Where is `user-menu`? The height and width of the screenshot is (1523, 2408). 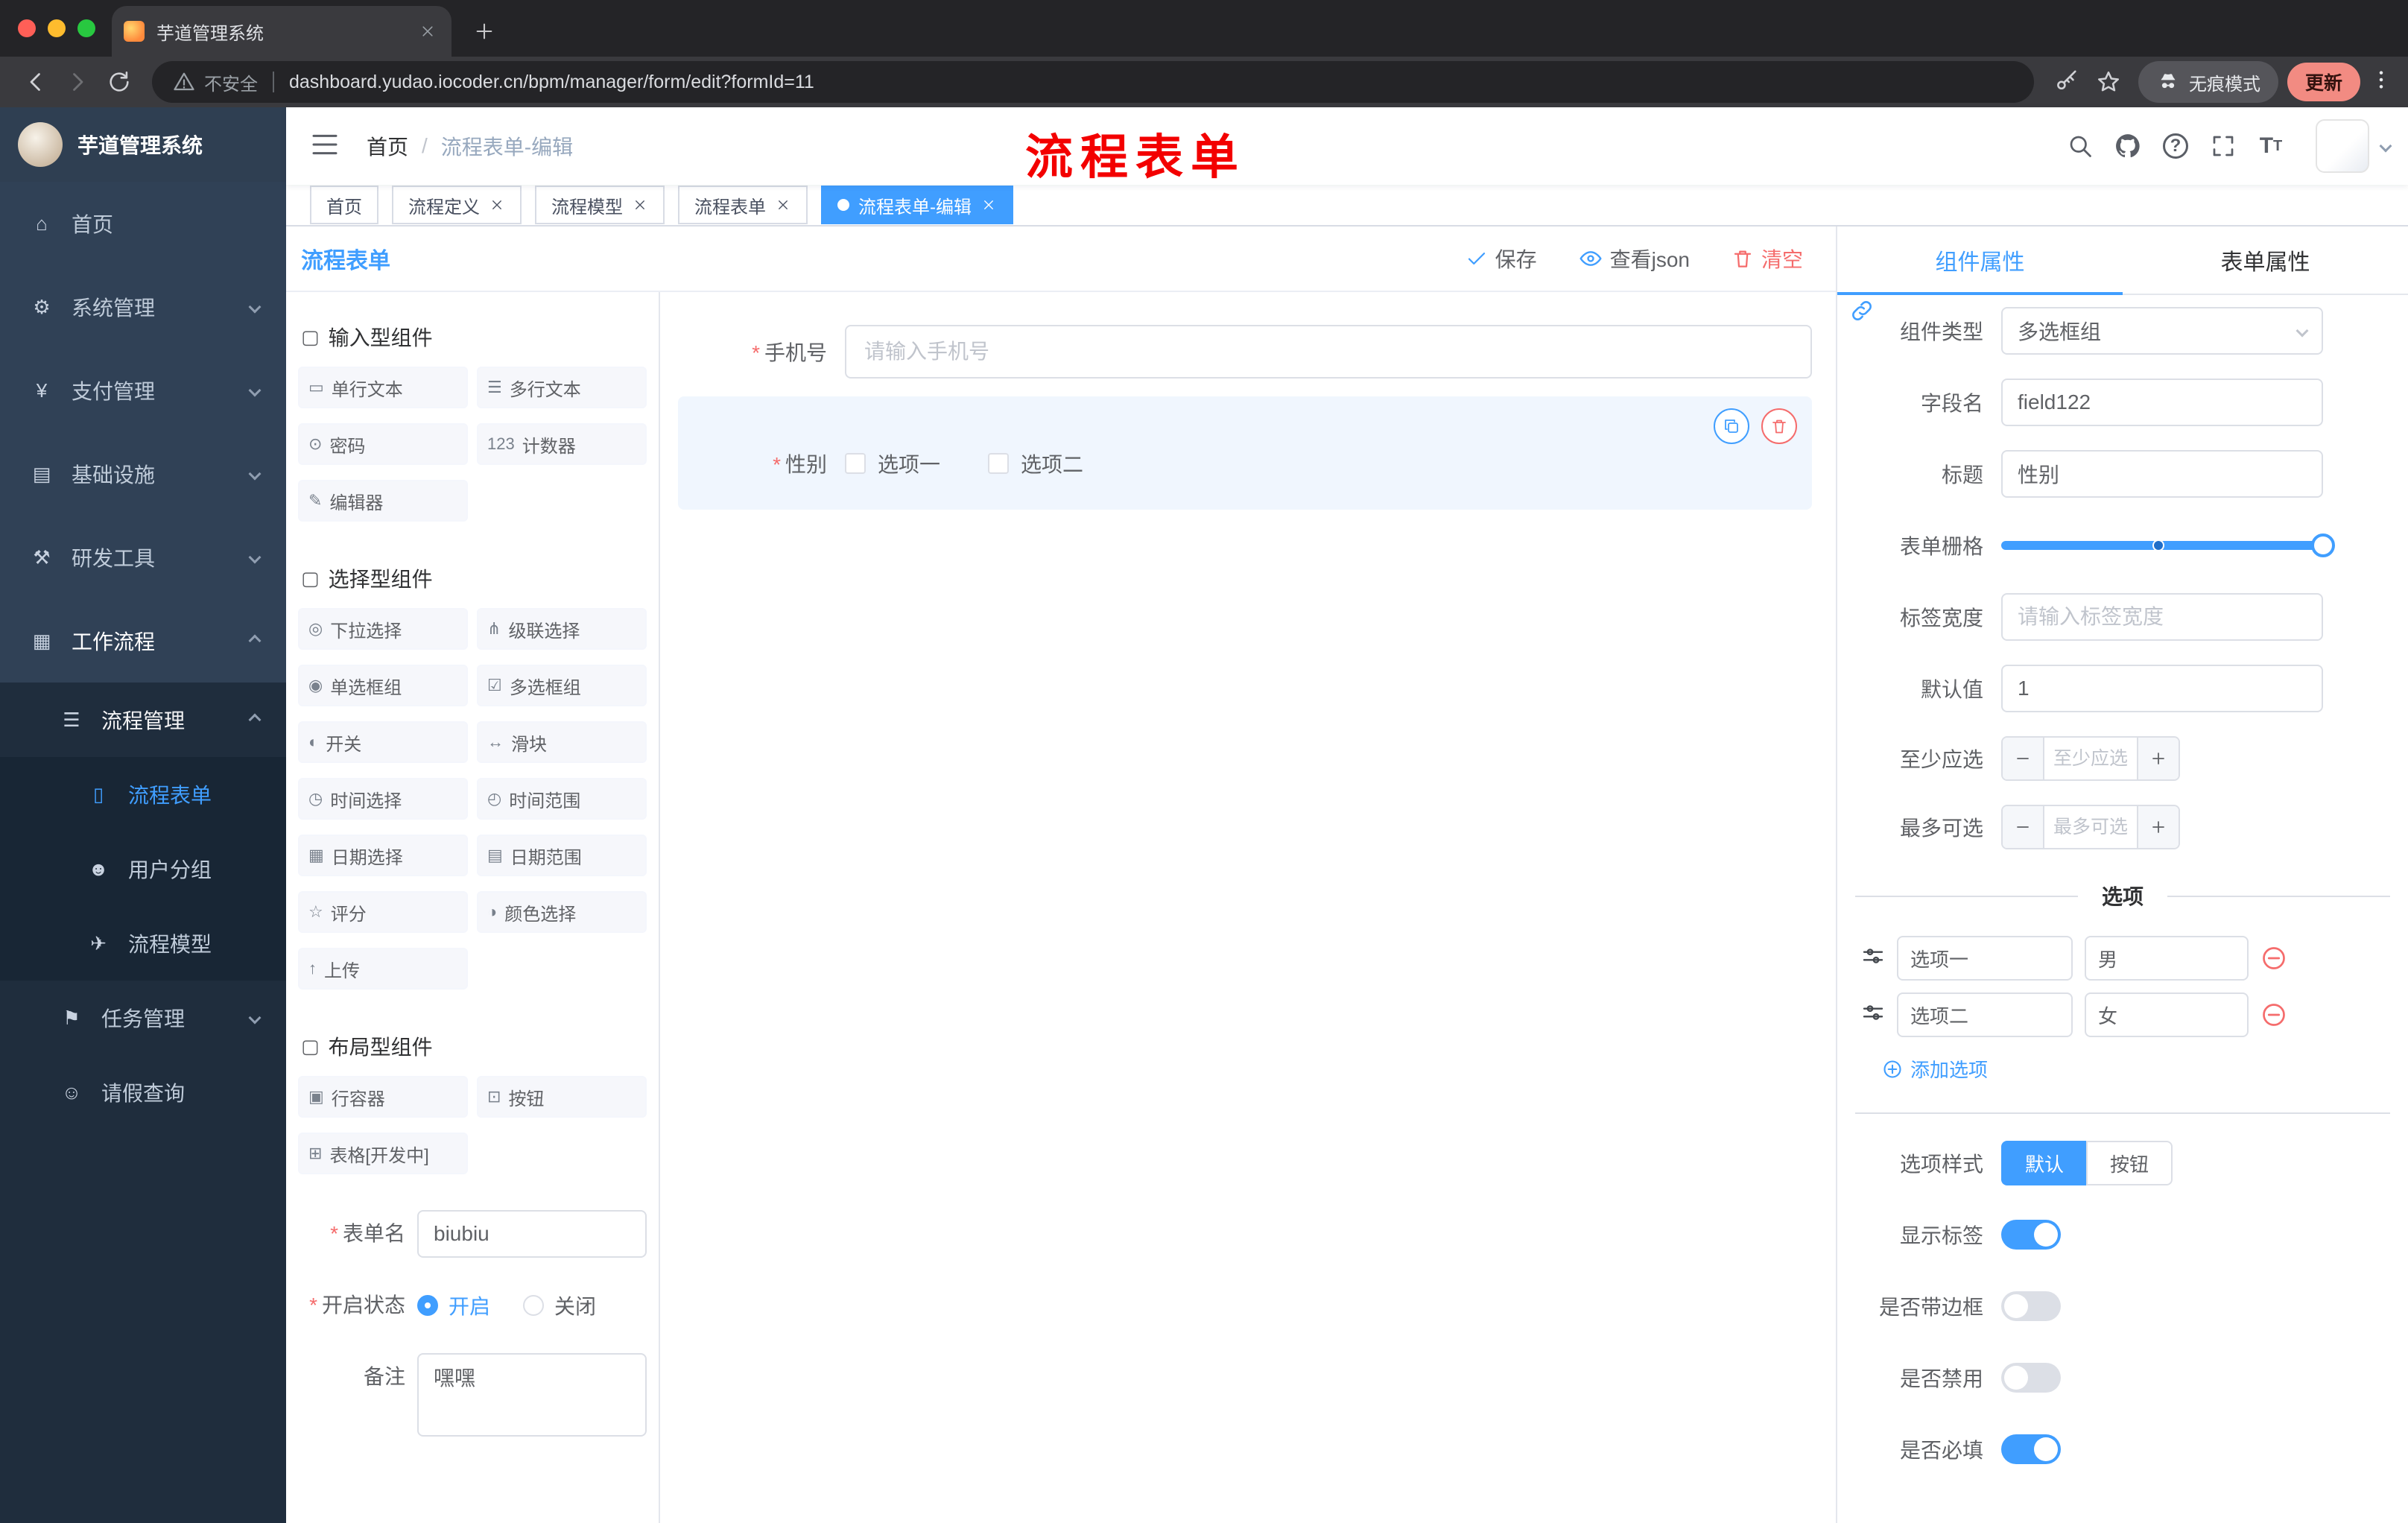 user-menu is located at coordinates (2354, 146).